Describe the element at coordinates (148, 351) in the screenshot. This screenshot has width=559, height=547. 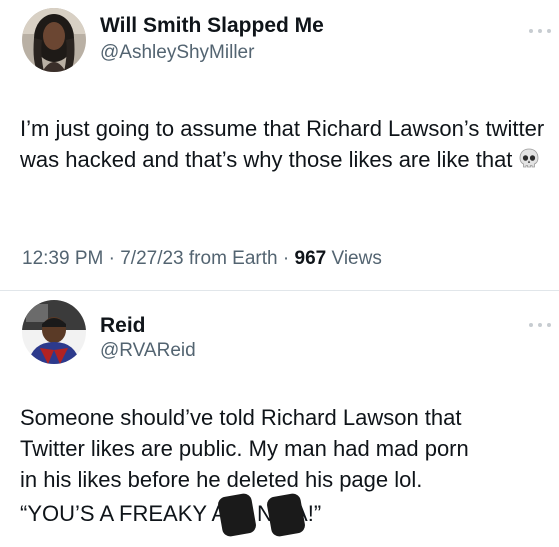
I see `user-handle: @RVAReid` at that location.